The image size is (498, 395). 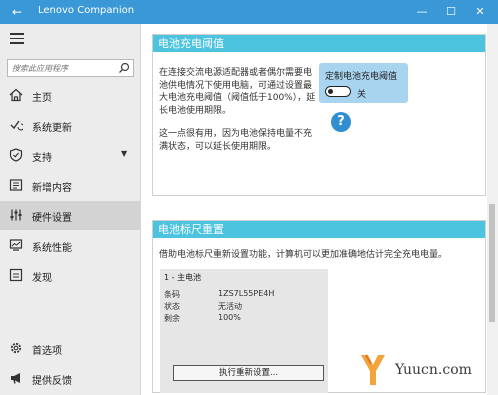 What do you see at coordinates (52, 381) in the screenshot?
I see `sidebar-item-label: 提供反馈` at bounding box center [52, 381].